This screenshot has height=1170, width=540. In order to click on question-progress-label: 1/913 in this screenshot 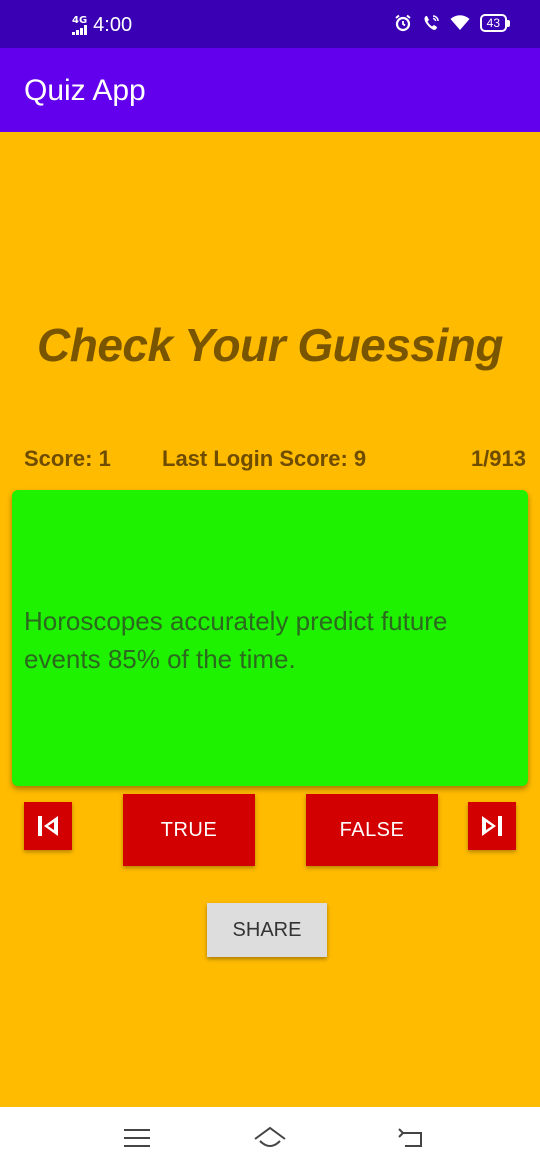, I will do `click(498, 458)`.